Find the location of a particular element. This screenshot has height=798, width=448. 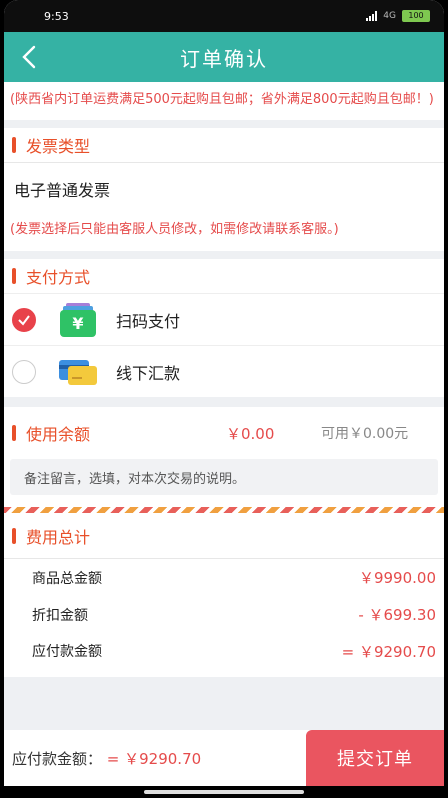

remark-input: 备注留言，选填，对本次交易的说明。 is located at coordinates (224, 477).